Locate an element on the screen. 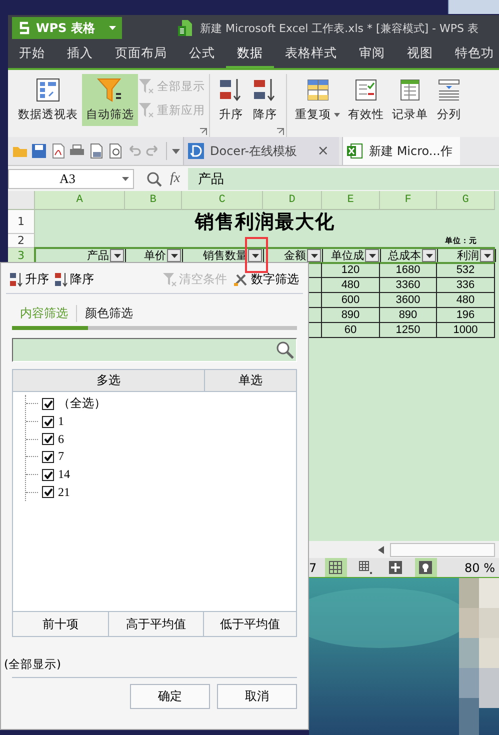  funnel-reapply-icon is located at coordinates (146, 110).